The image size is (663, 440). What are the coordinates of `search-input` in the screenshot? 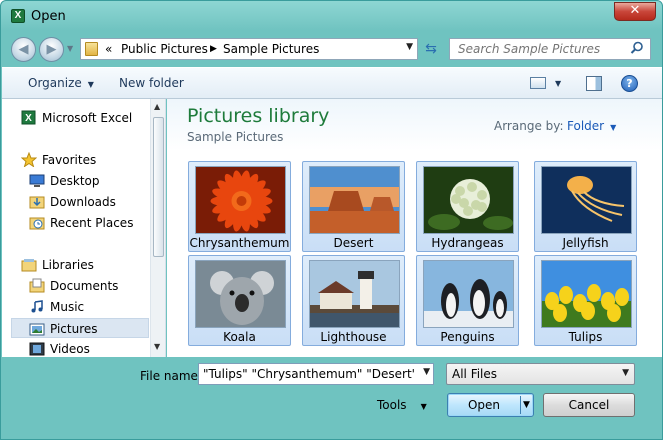 It's located at (539, 49).